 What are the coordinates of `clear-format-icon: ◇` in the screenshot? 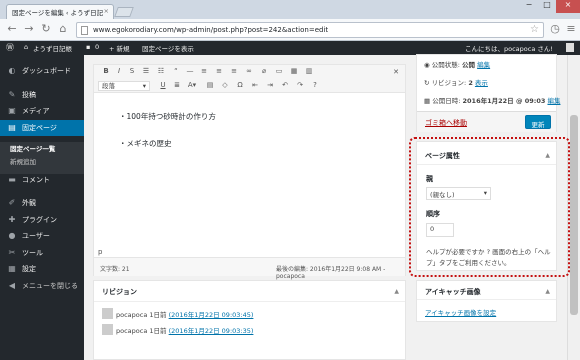 It's located at (225, 85).